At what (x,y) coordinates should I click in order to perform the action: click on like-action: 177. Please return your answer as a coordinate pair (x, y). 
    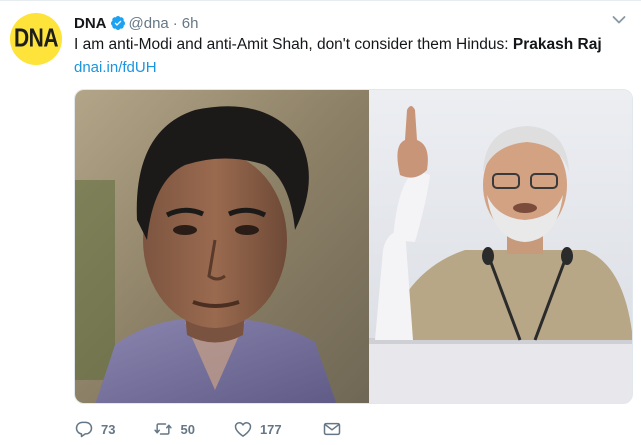
    Looking at the image, I should click on (257, 429).